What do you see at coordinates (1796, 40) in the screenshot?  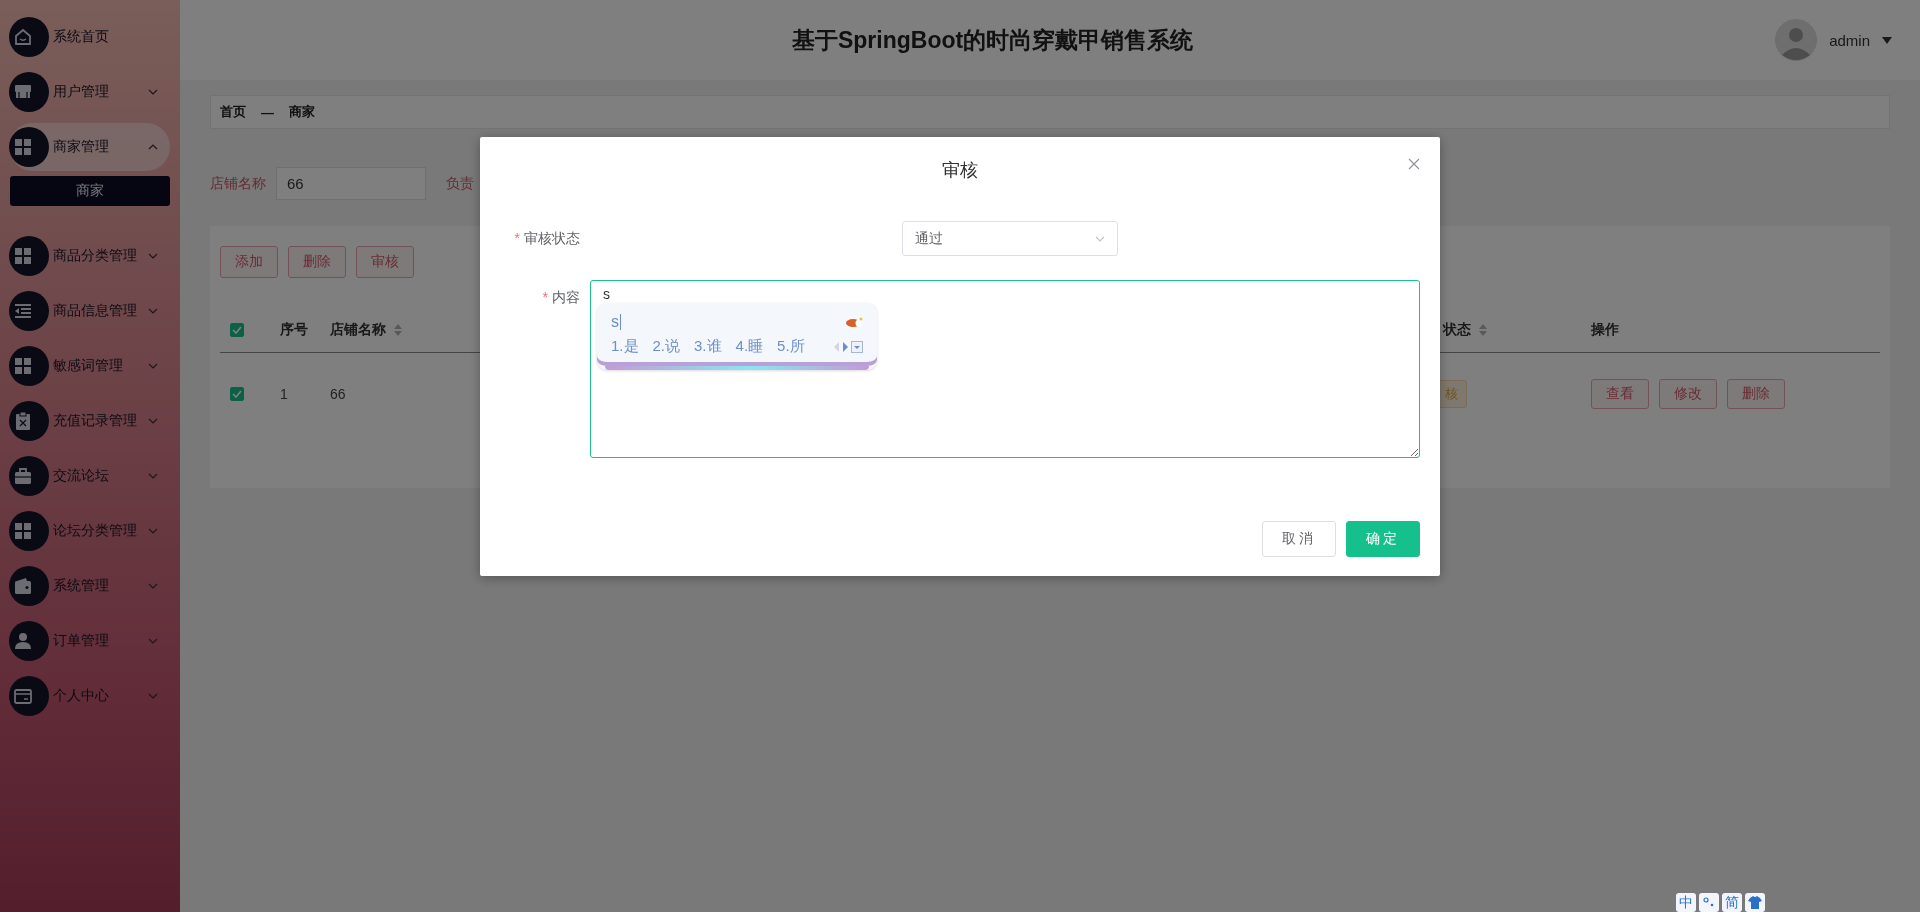 I see `avatar-icon` at bounding box center [1796, 40].